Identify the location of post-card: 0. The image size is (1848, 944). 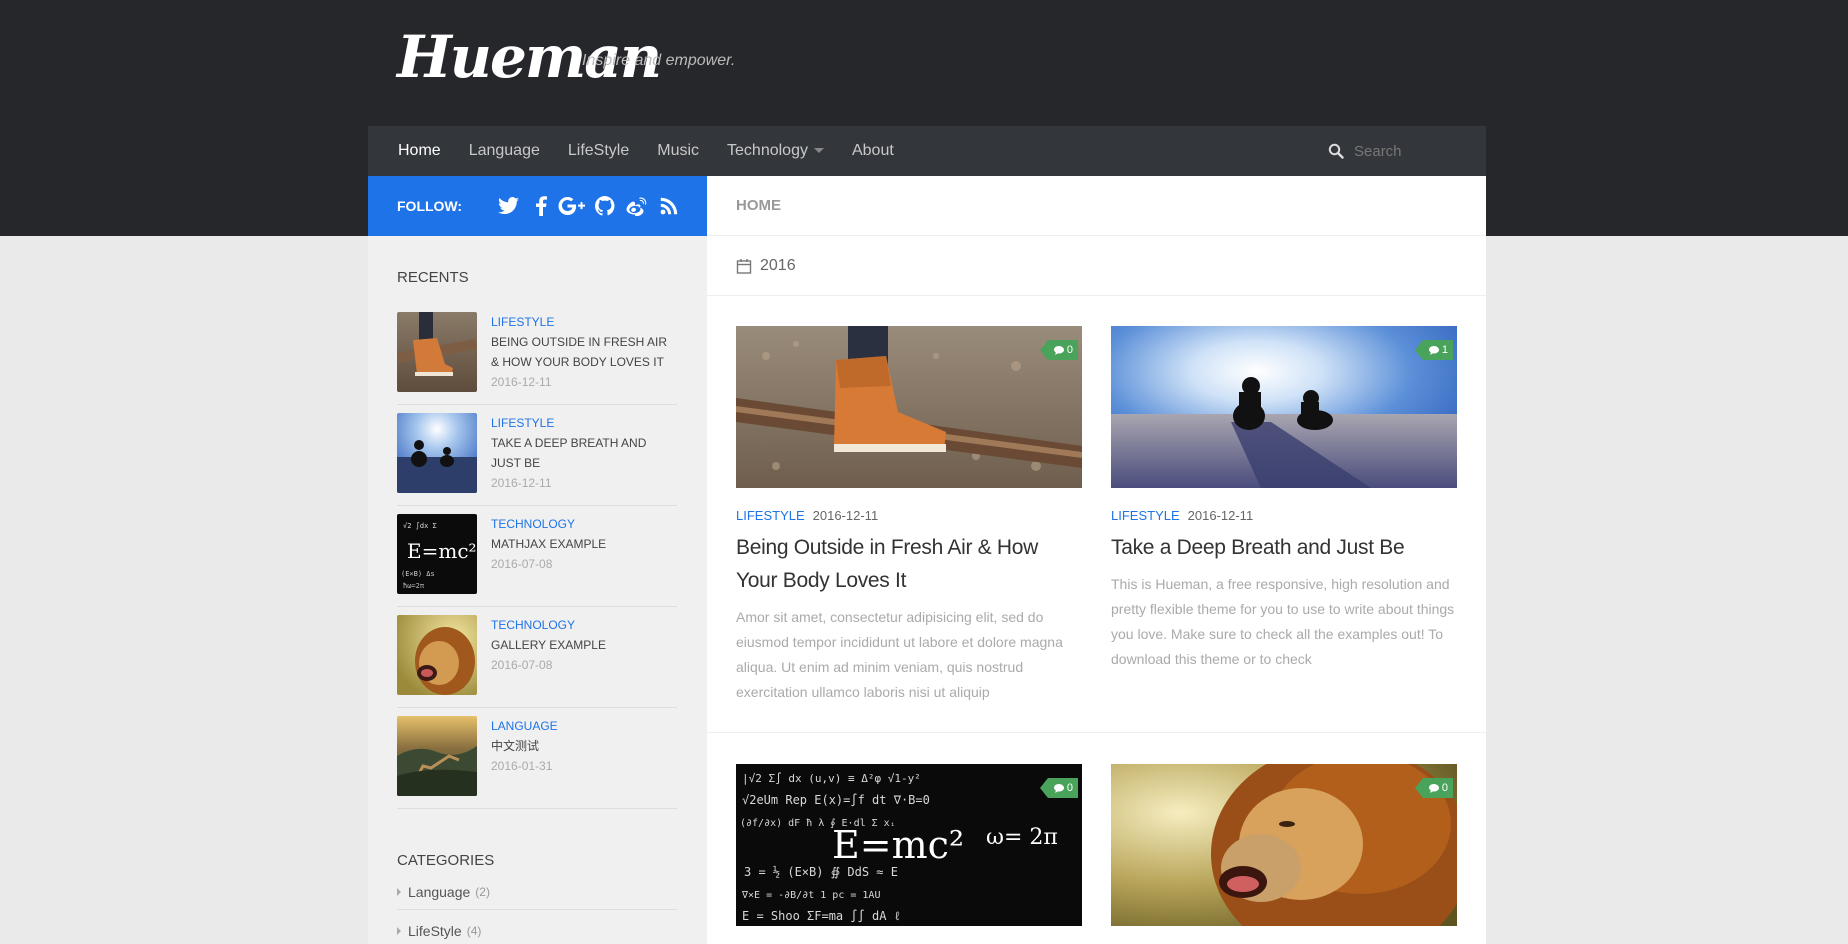
(1284, 845).